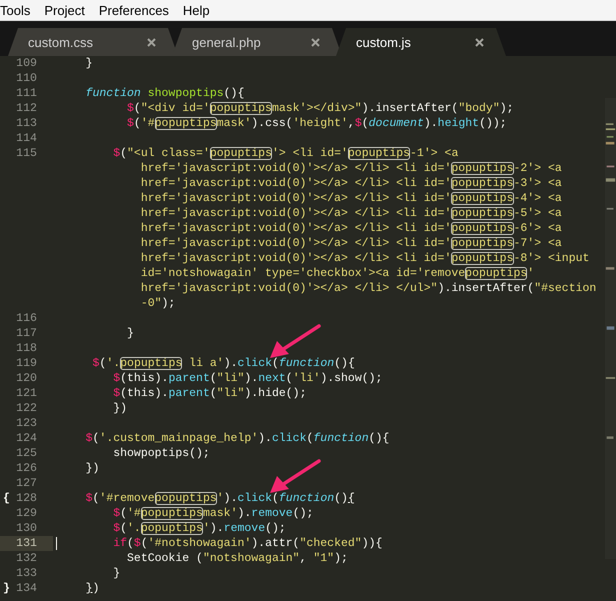 This screenshot has width=616, height=601. I want to click on code-line: -0");, so click(158, 303).